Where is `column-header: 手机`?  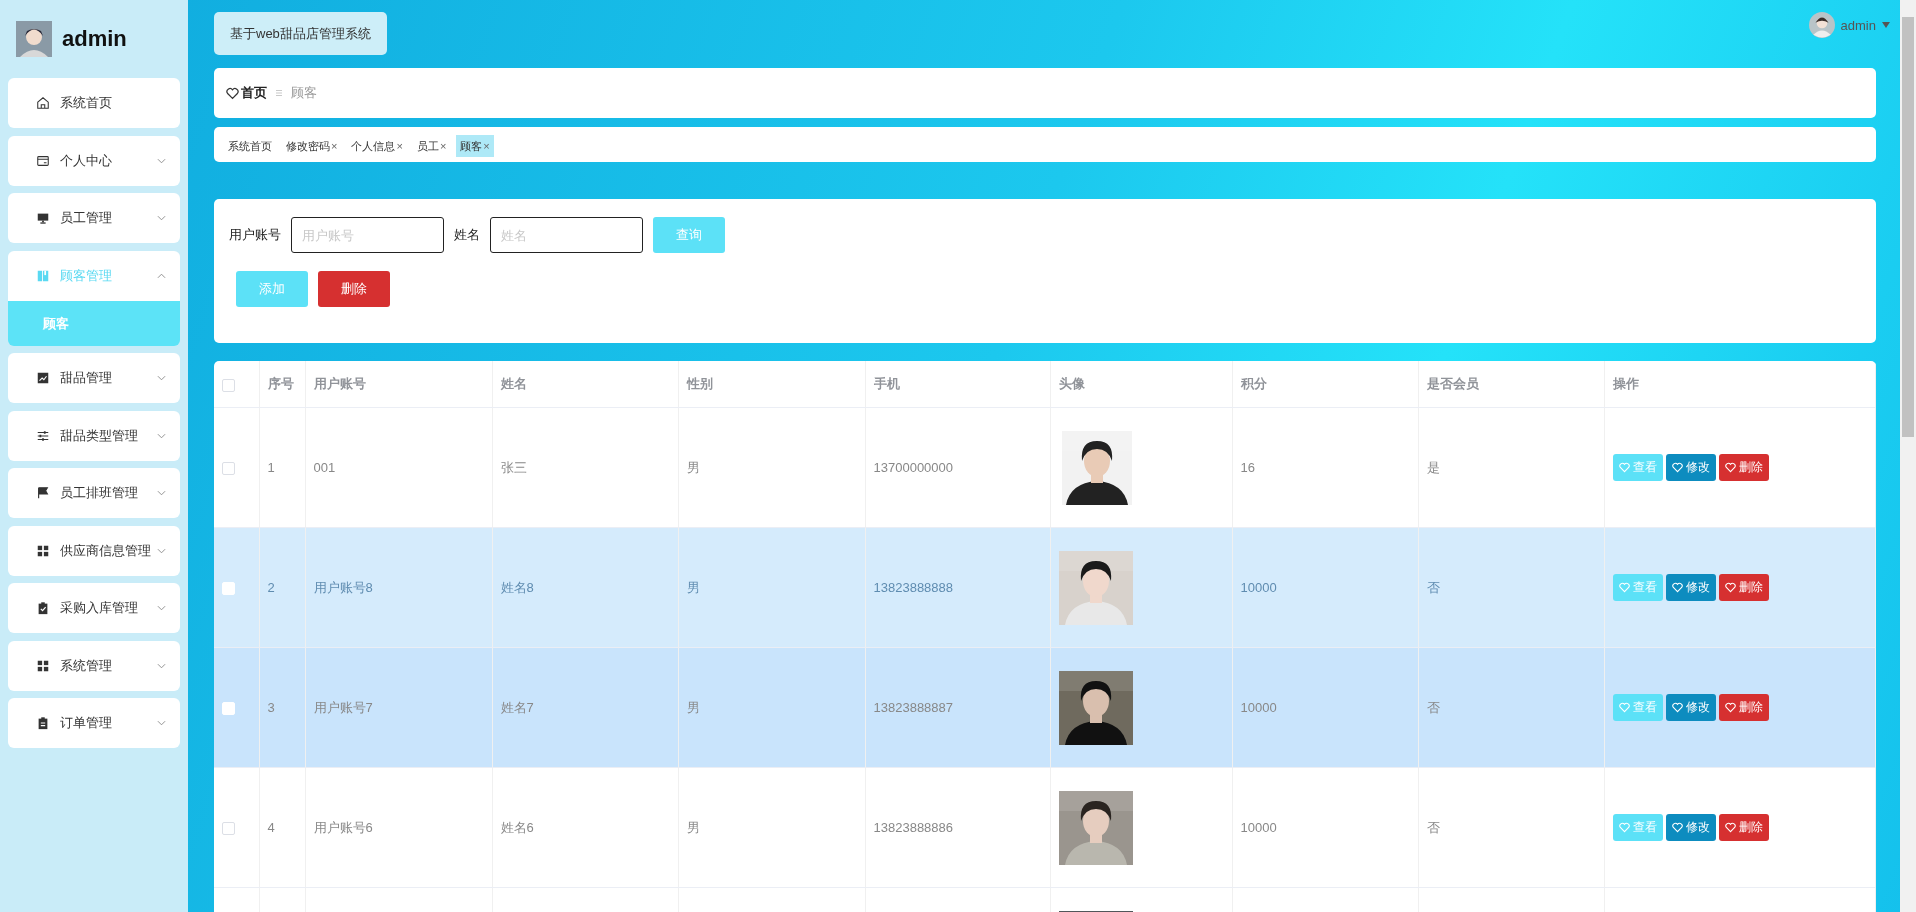
column-header: 手机 is located at coordinates (886, 383).